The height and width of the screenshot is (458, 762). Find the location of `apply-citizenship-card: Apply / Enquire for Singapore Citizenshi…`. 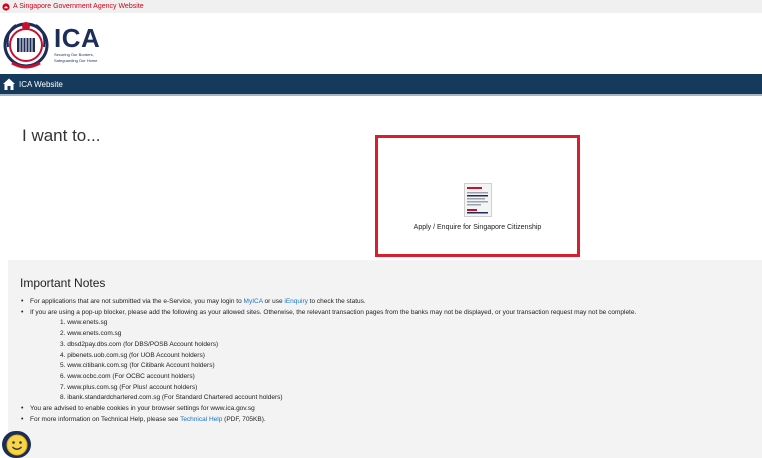

apply-citizenship-card: Apply / Enquire for Singapore Citizenshi… is located at coordinates (477, 196).